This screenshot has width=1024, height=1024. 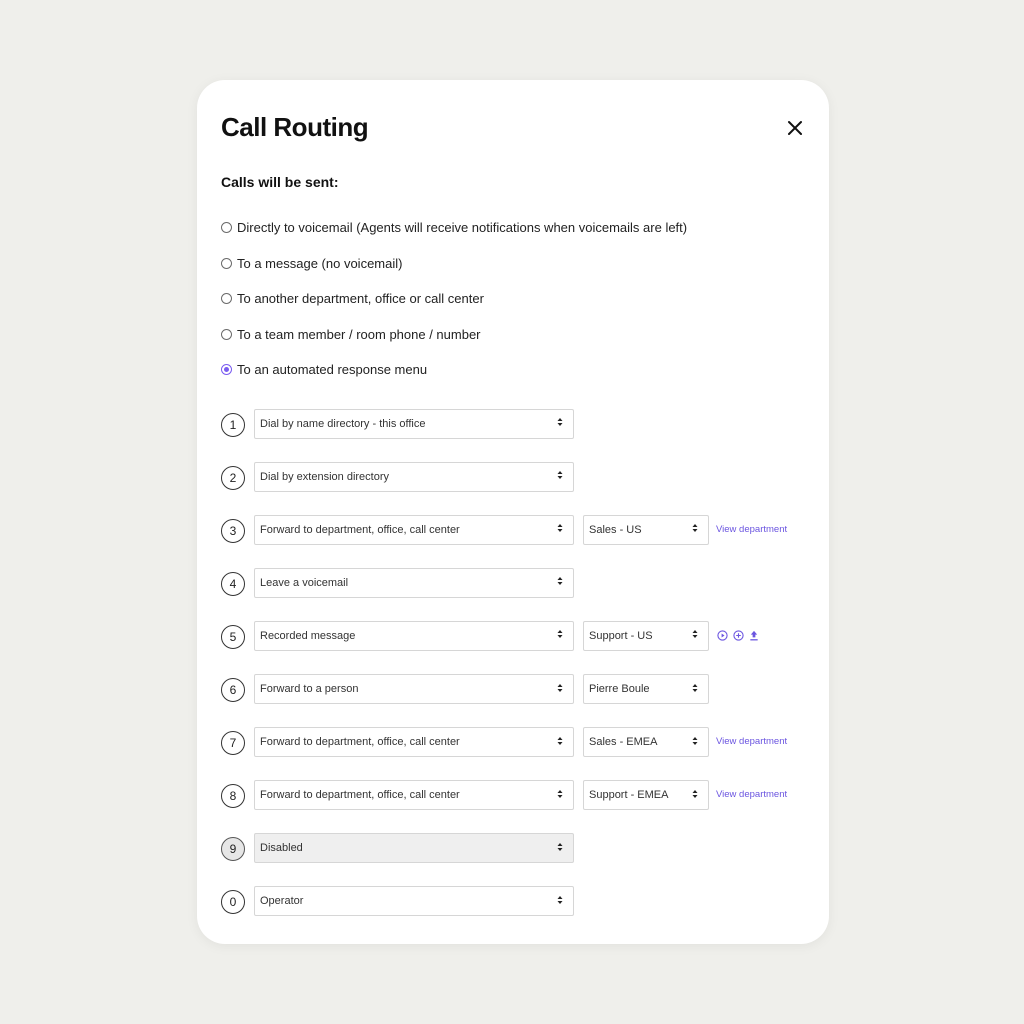 I want to click on menu-key-badge: 1, so click(x=233, y=424).